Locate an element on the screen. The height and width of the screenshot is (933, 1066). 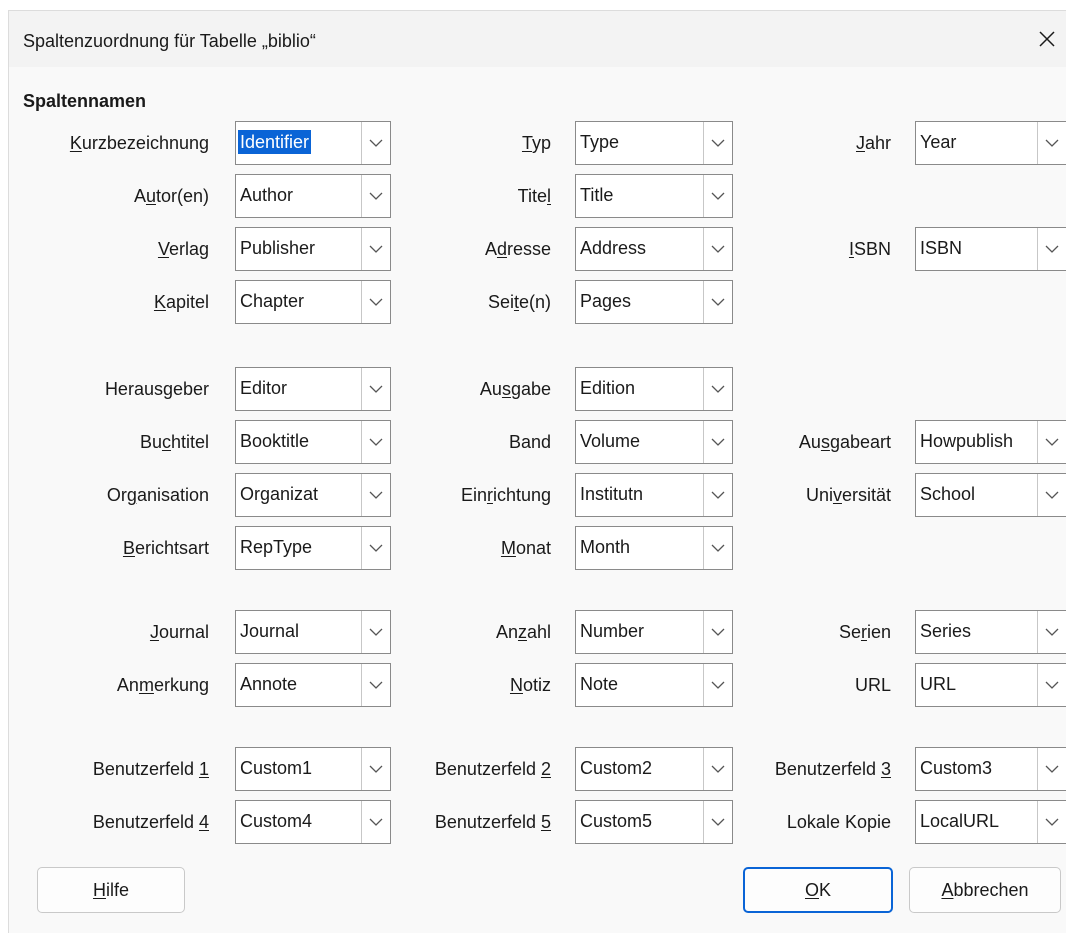
column-combobox: URL is located at coordinates (990, 685).